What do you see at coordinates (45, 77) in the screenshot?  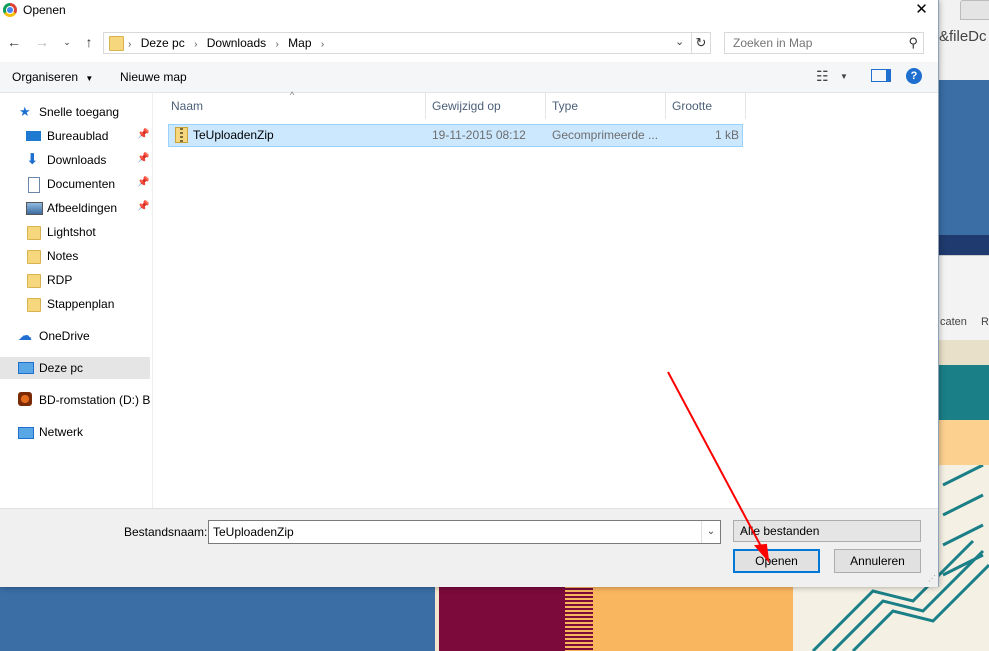 I see `organize-label: Organiseren` at bounding box center [45, 77].